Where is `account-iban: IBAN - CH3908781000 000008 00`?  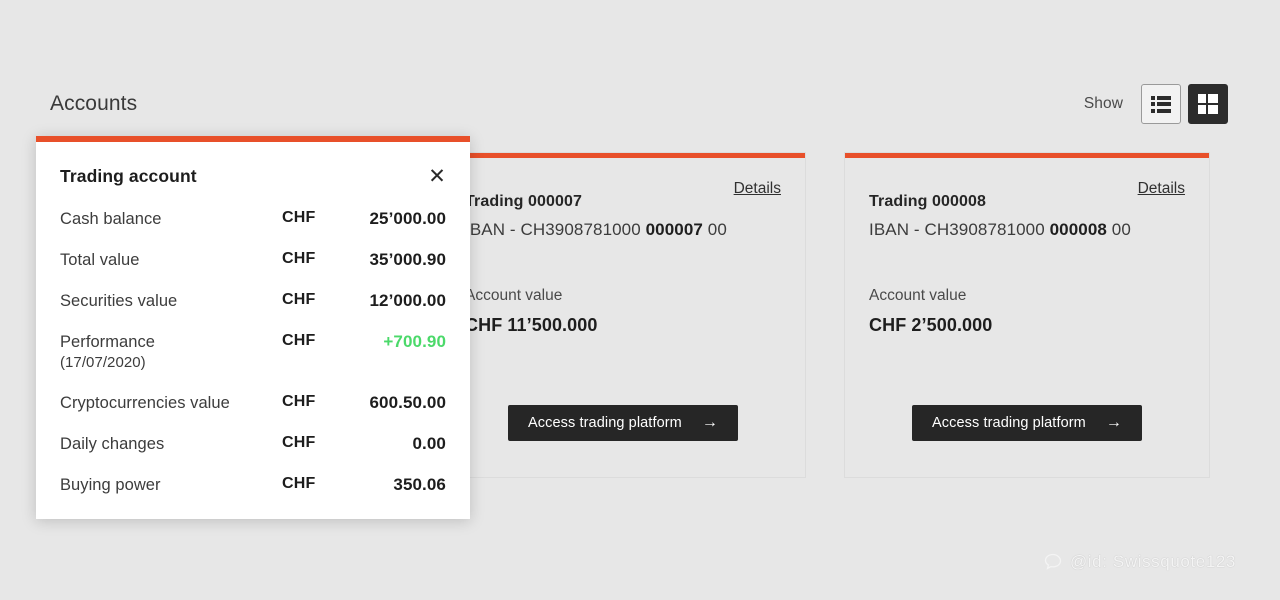
account-iban: IBAN - CH3908781000 000008 00 is located at coordinates (1027, 230).